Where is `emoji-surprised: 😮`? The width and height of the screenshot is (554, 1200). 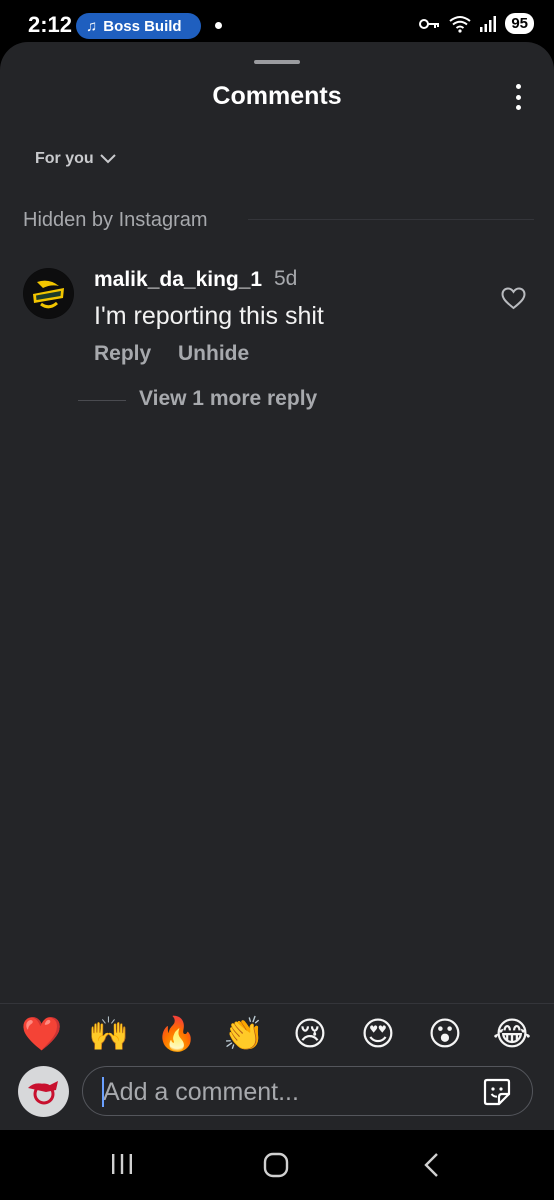
emoji-surprised: 😮 is located at coordinates (445, 1034).